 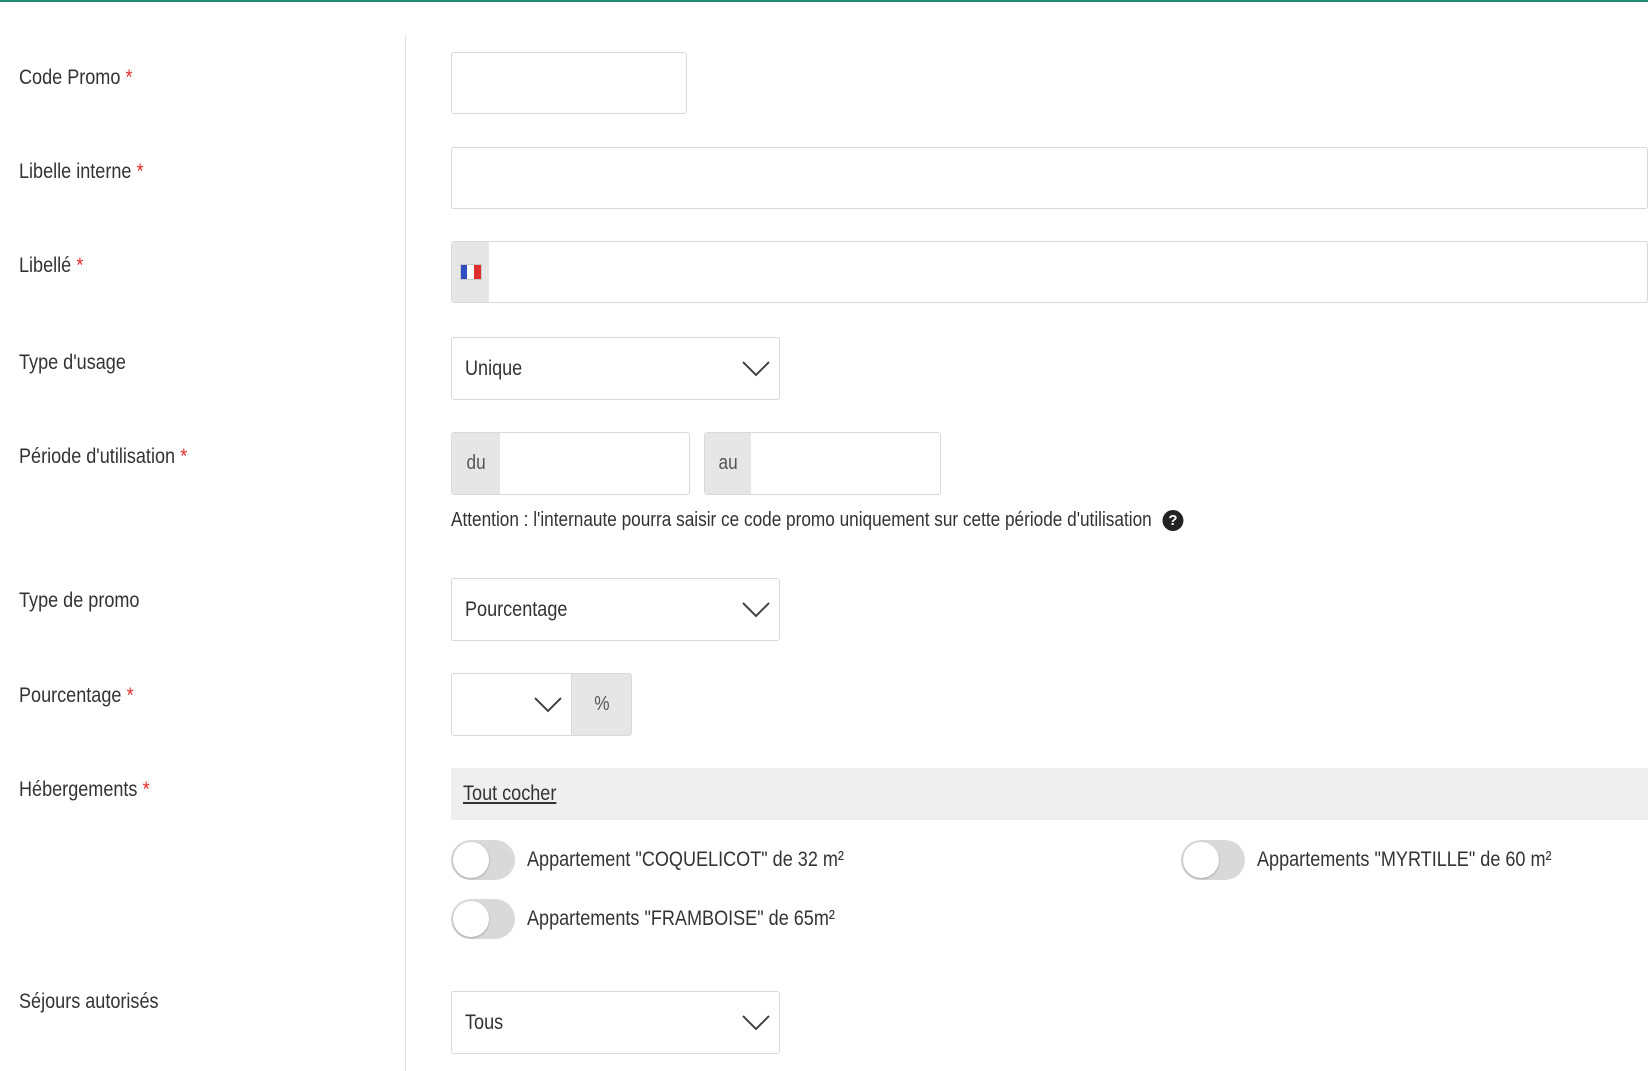 I want to click on hebergement-toggle-row: Appartement "COQUELICOT" de 32 m², so click(x=673, y=860).